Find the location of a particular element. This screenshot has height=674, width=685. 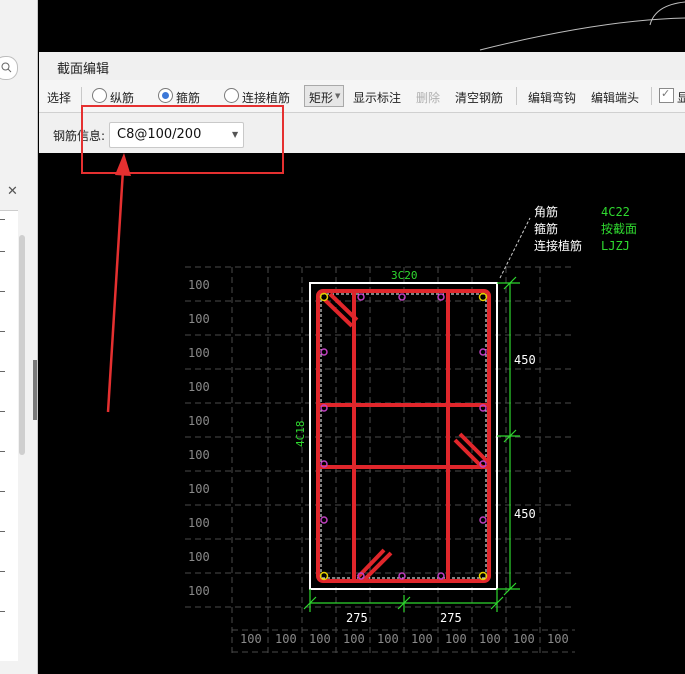

bottom-bar is located at coordinates (441, 576).